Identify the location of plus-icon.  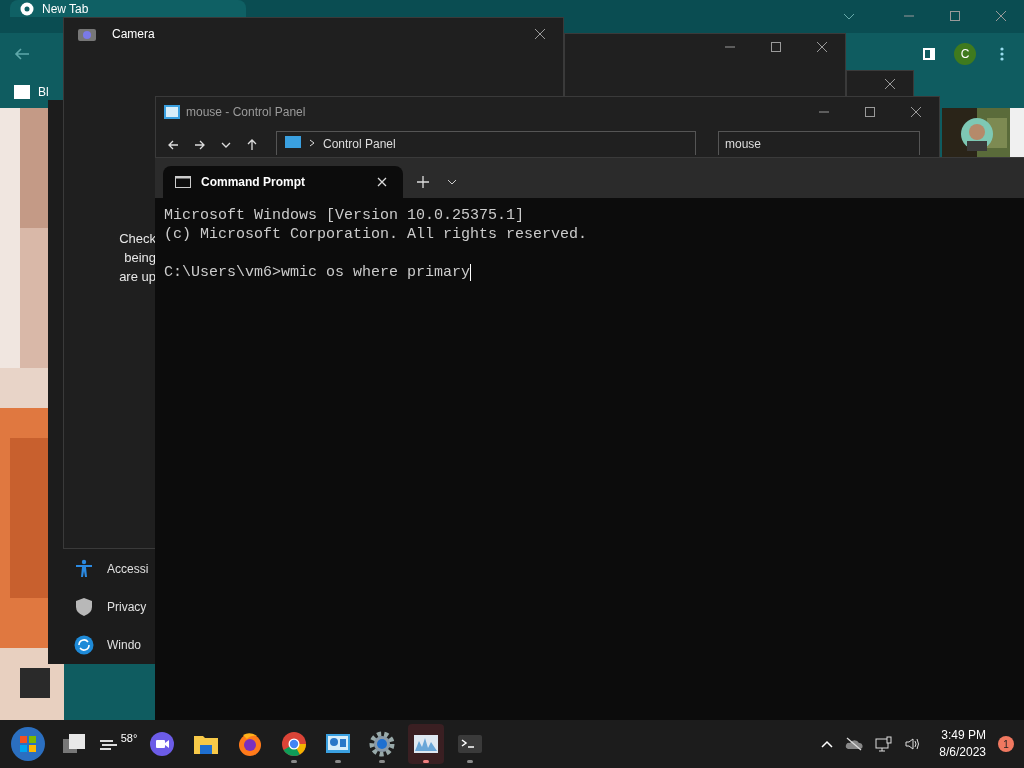
(423, 182).